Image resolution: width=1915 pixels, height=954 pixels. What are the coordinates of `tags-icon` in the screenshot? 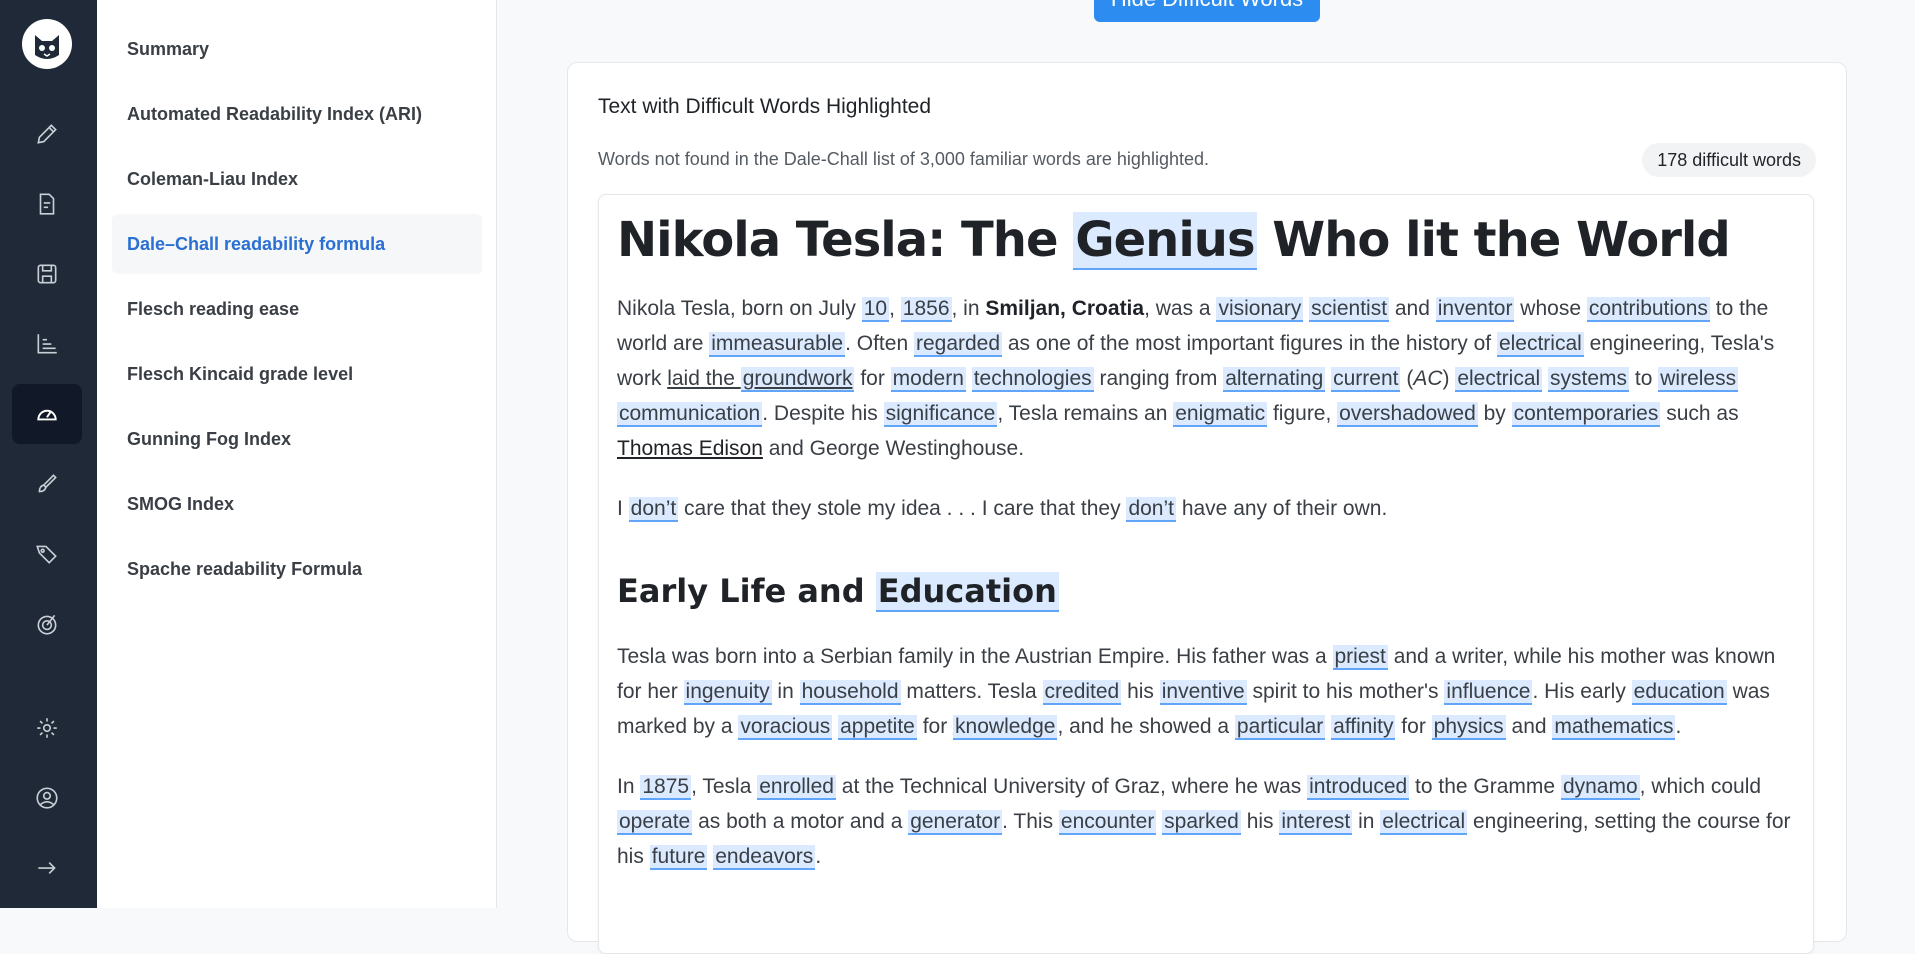 It's located at (47, 554).